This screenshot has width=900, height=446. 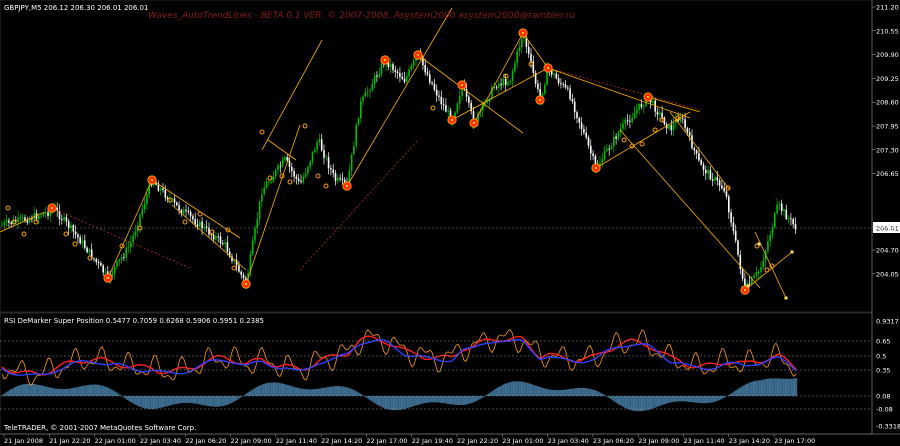 I want to click on price-tick-label: 210.55, so click(x=887, y=31).